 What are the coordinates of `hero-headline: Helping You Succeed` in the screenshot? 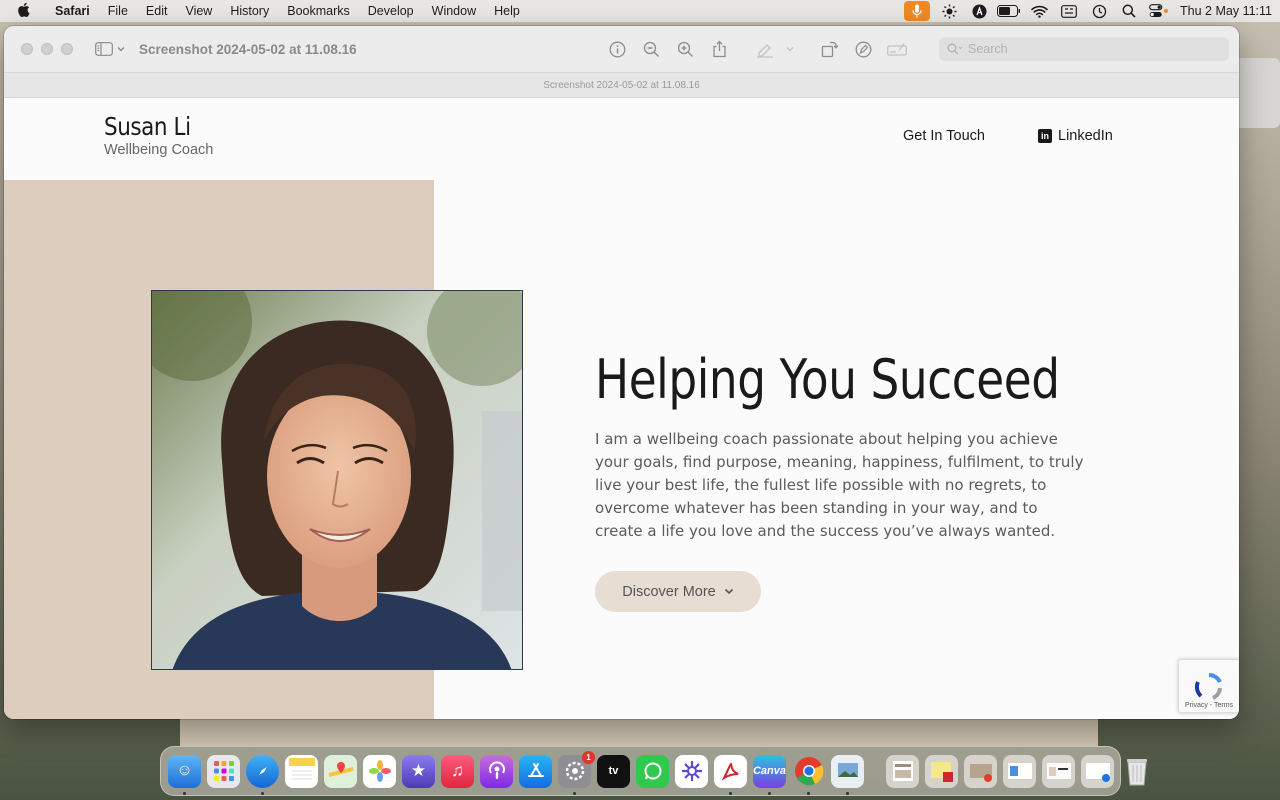 It's located at (827, 379).